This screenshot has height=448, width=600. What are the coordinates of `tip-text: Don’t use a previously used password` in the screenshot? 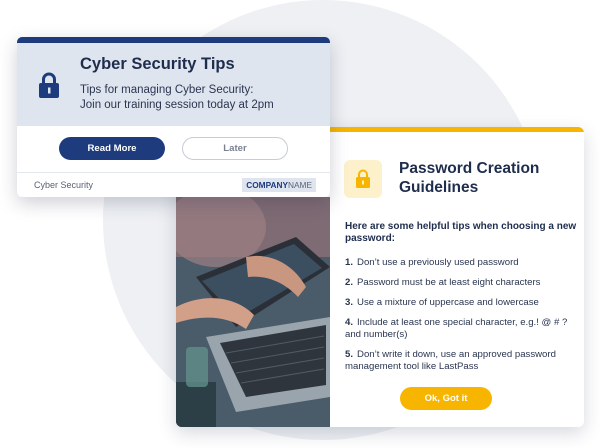 It's located at (438, 262).